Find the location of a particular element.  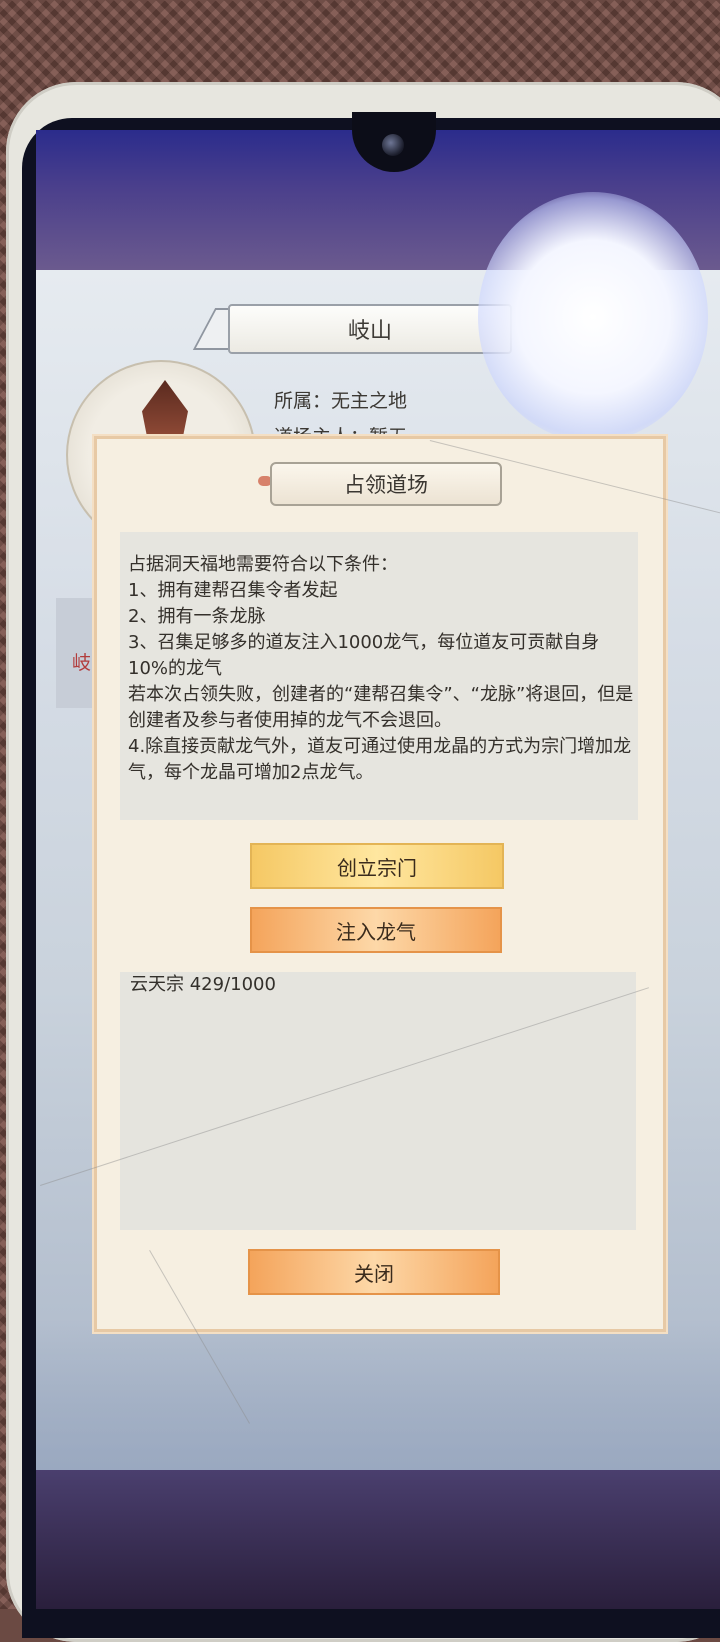

inject-qi-button: 注入龙气 is located at coordinates (376, 930).